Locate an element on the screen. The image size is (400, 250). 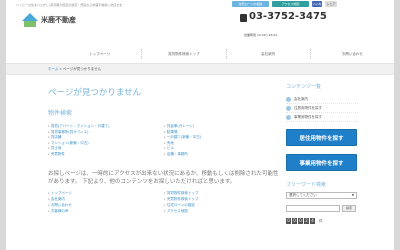
counter-unit: 件 is located at coordinates (321, 220).